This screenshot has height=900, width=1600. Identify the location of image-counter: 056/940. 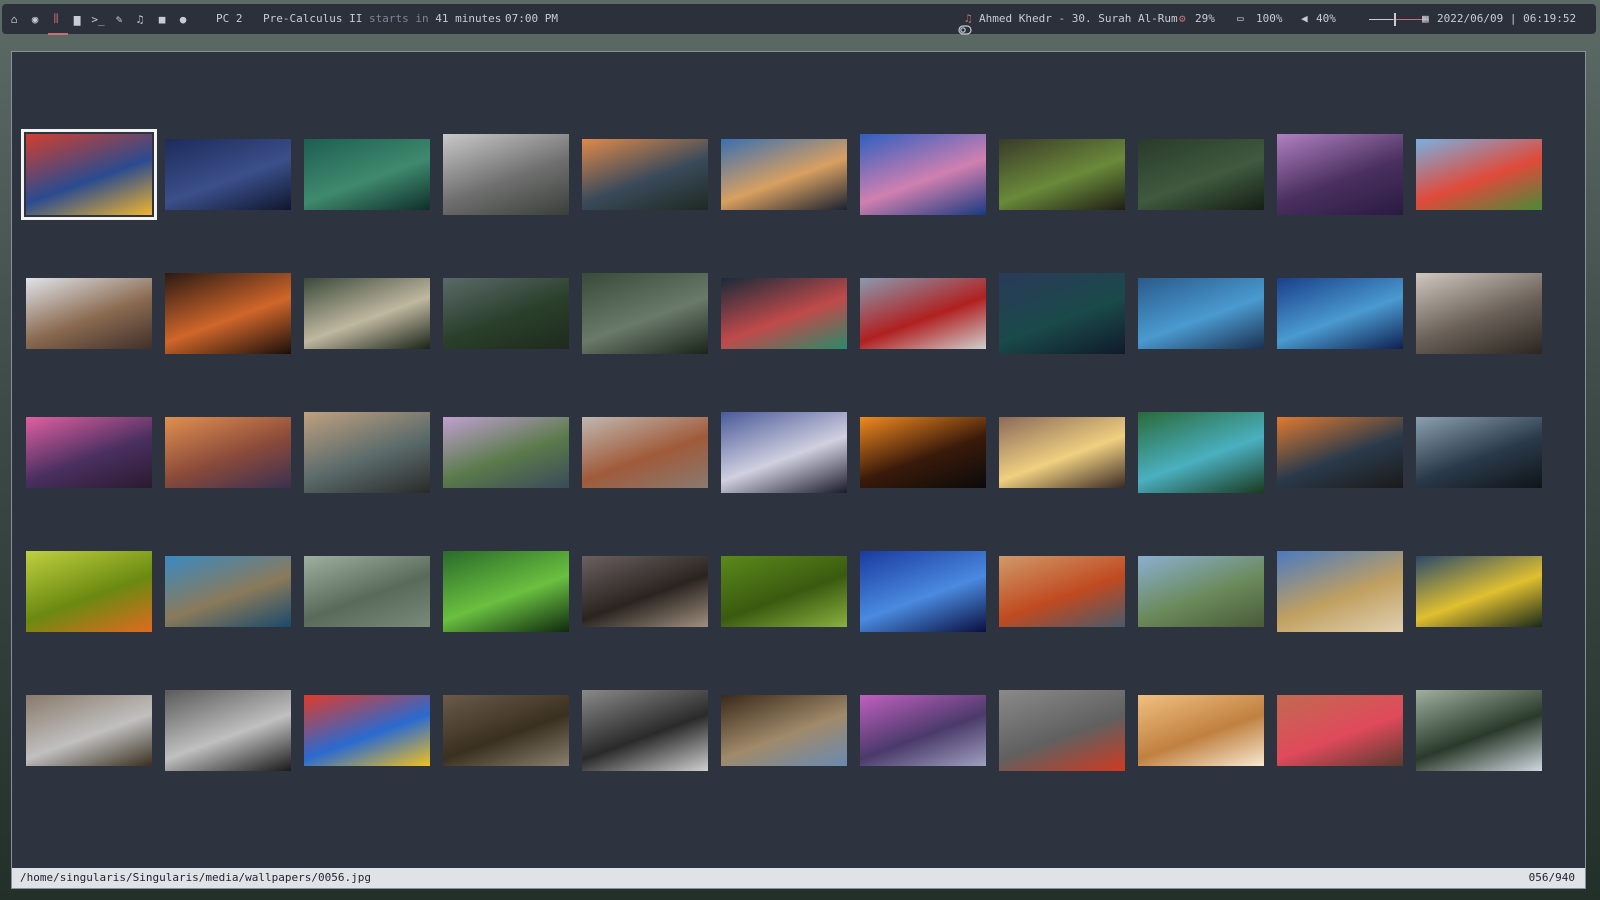
(1551, 877).